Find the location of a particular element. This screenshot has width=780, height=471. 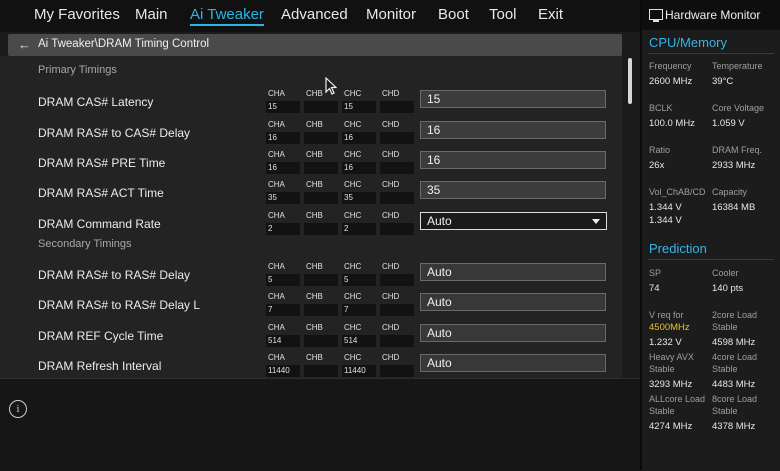

channel-cha-readout: CHA 2 is located at coordinates (283, 224).